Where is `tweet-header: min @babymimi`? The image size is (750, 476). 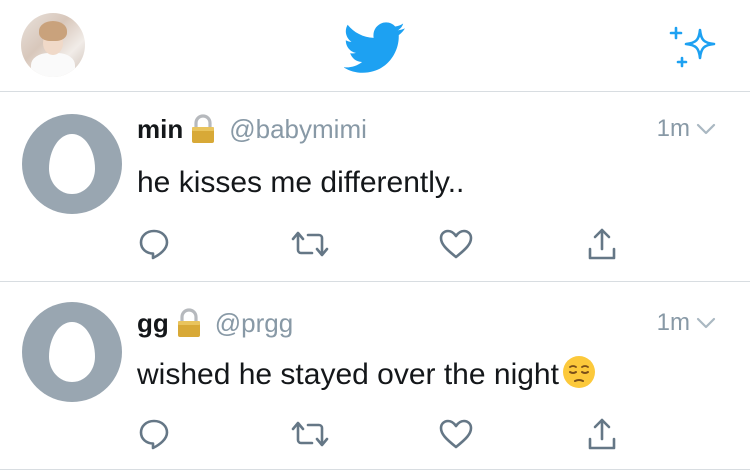
tweet-header: min @babymimi is located at coordinates (252, 129).